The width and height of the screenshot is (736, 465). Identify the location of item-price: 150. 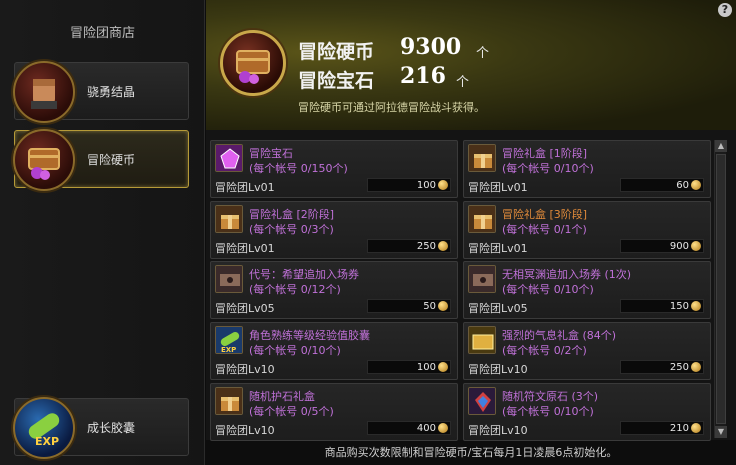
(662, 306).